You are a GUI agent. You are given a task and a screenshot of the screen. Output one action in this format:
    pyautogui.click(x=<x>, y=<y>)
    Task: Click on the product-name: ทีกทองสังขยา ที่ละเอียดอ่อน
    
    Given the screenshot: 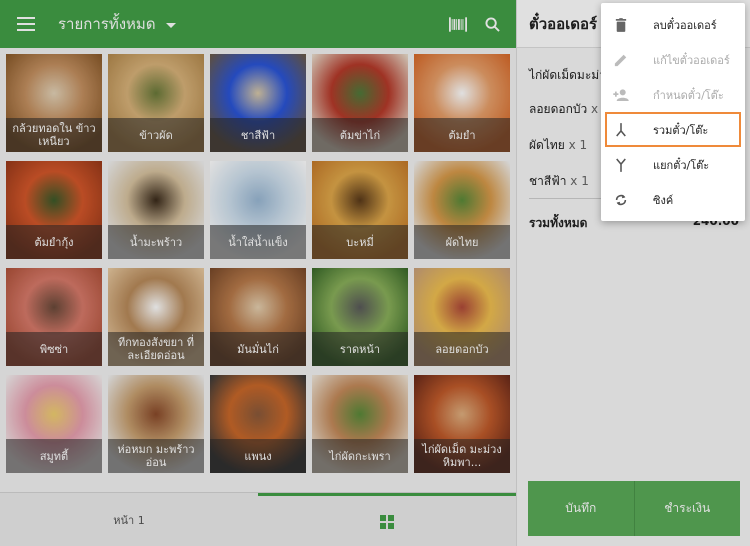 What is the action you would take?
    pyautogui.click(x=156, y=349)
    